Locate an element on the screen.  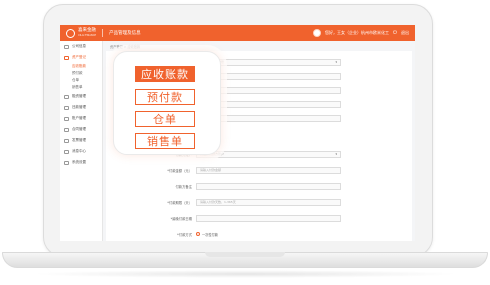
logo-icon is located at coordinates (70, 33).